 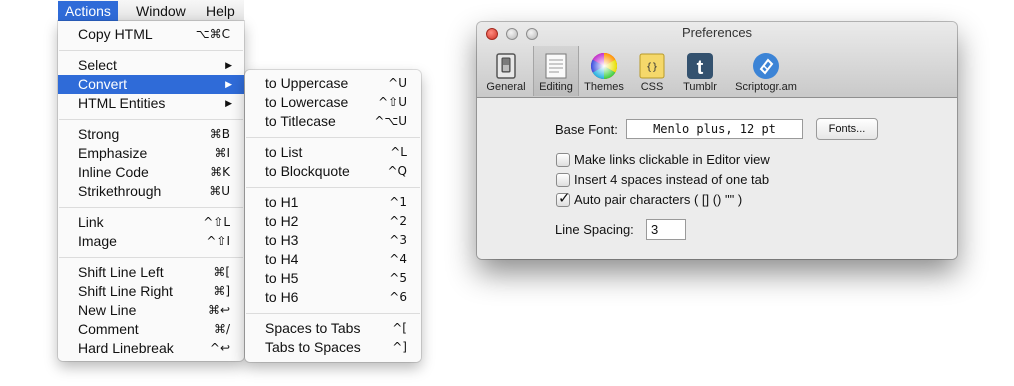 What do you see at coordinates (652, 87) in the screenshot?
I see `tab-label: CSS` at bounding box center [652, 87].